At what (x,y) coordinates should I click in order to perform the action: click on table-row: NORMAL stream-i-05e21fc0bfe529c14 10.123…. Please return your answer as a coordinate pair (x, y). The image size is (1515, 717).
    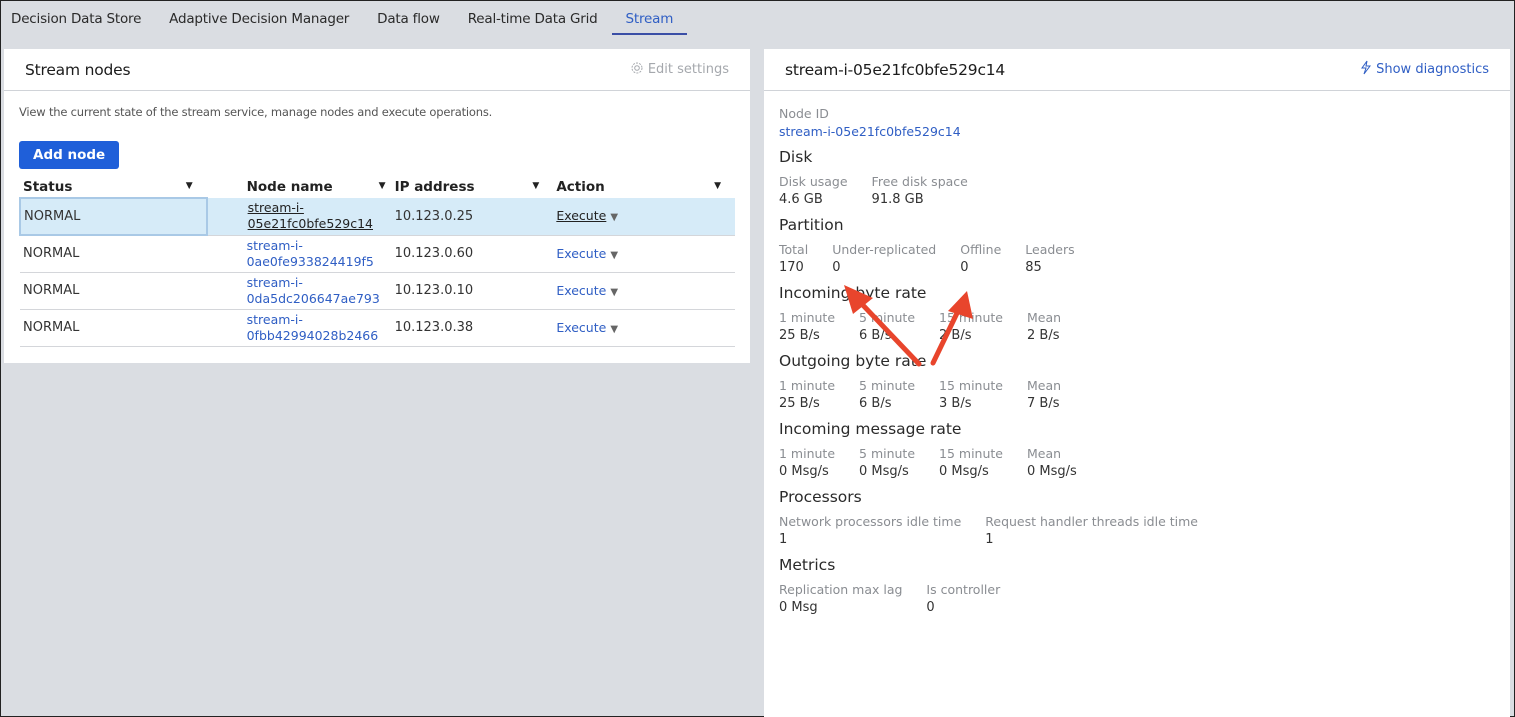
    Looking at the image, I should click on (377, 216).